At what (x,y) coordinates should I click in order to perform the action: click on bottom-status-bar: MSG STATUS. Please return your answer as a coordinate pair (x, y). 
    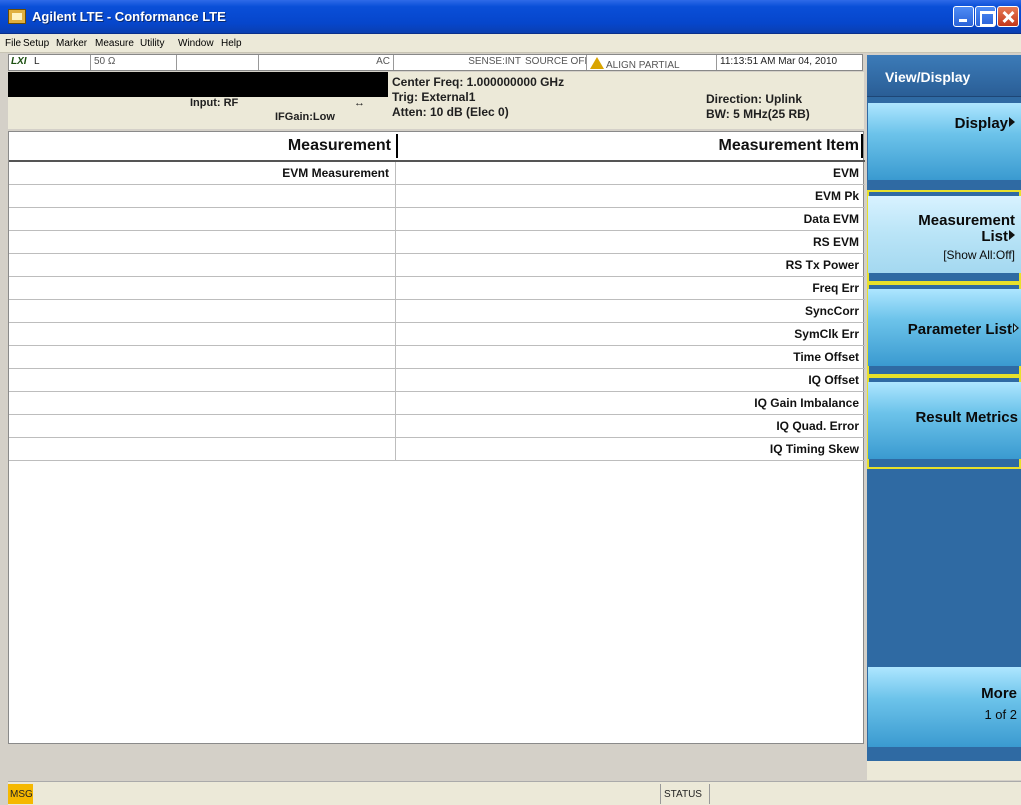
    Looking at the image, I should click on (514, 793).